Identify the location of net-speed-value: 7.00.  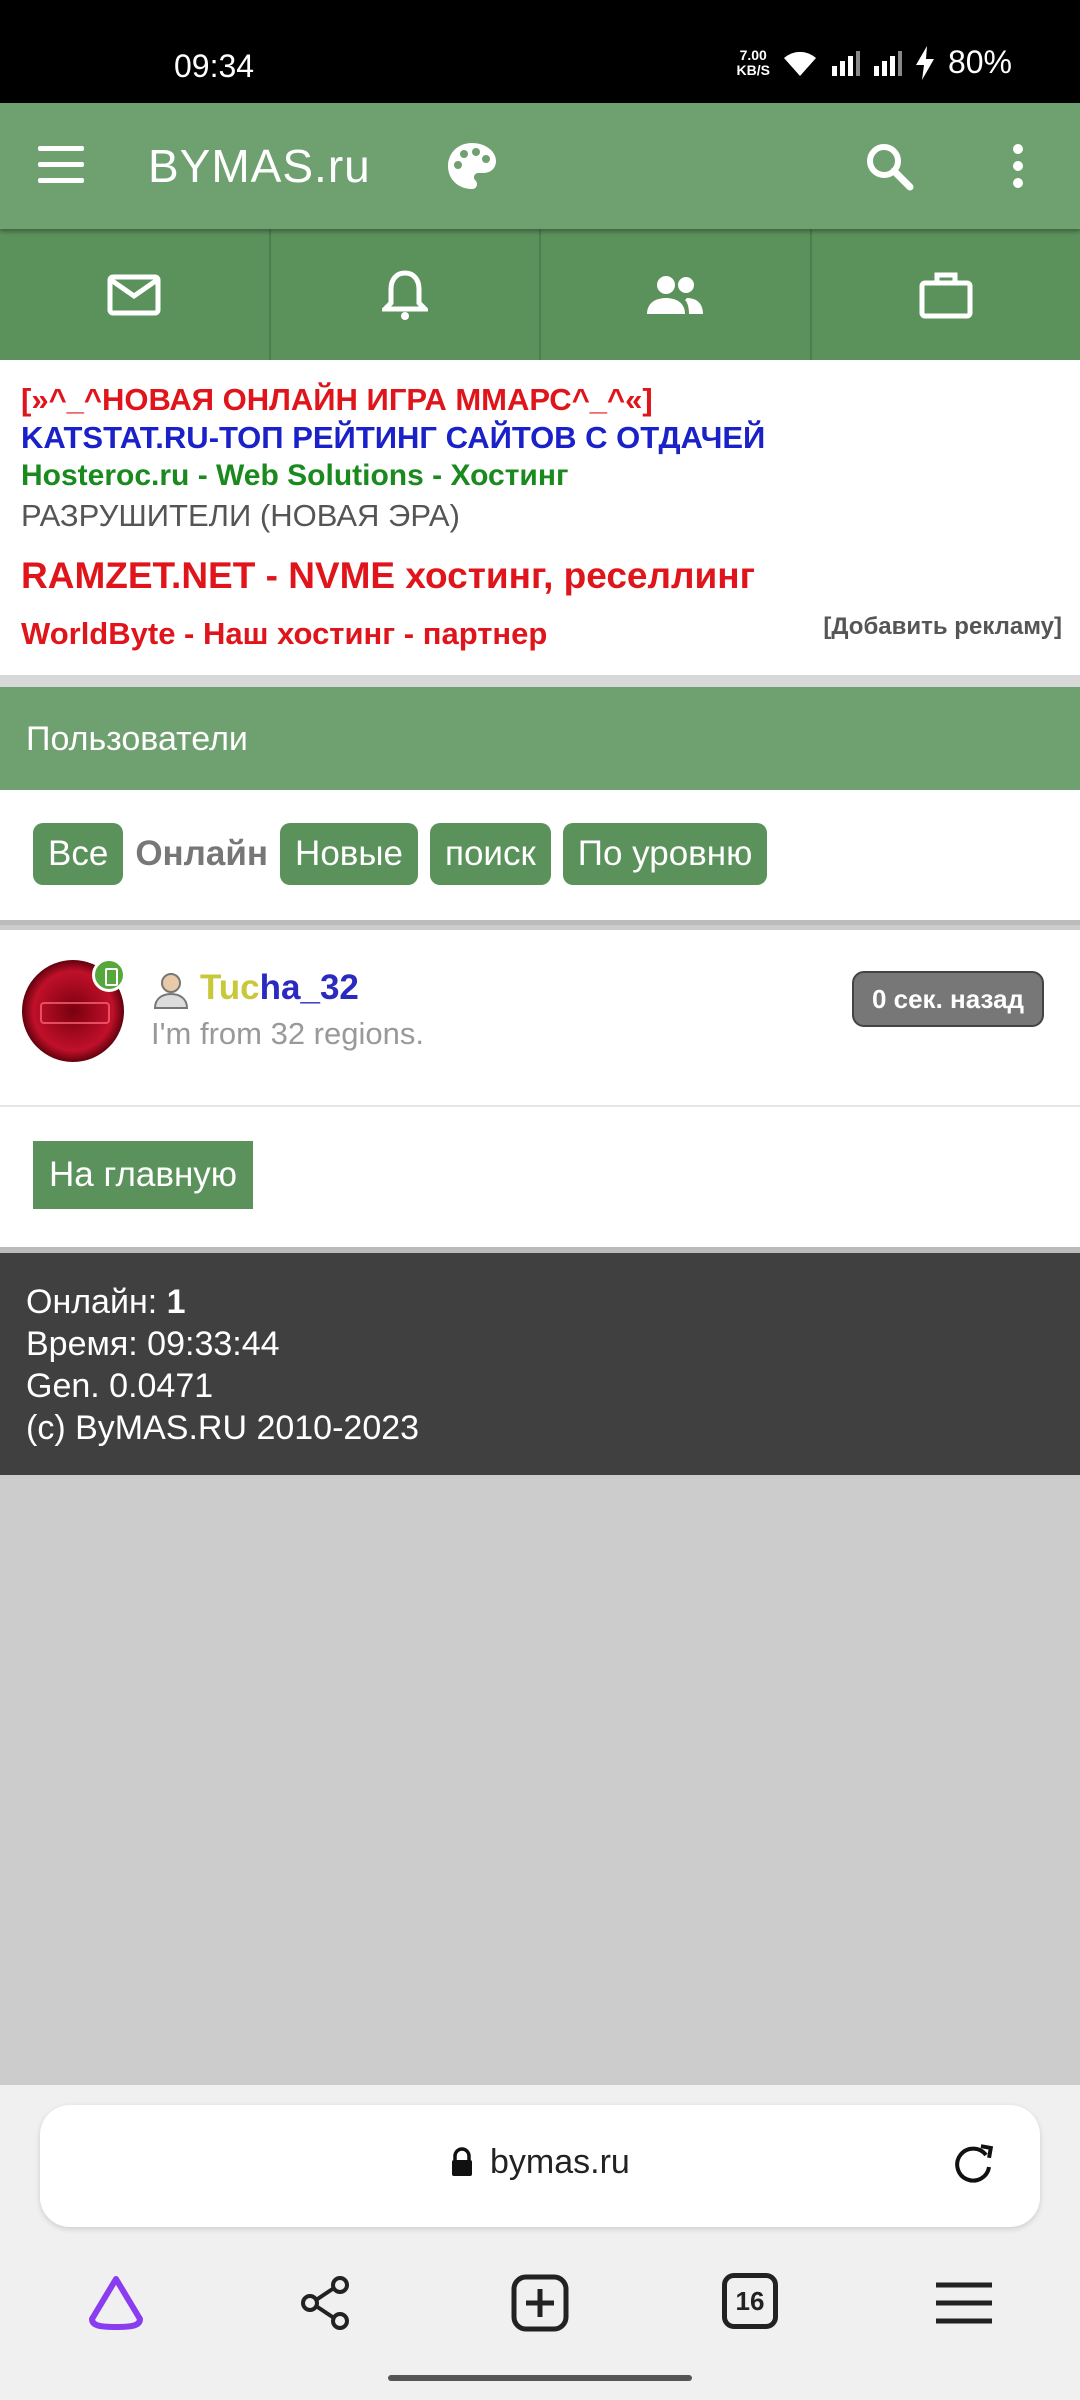
(753, 54).